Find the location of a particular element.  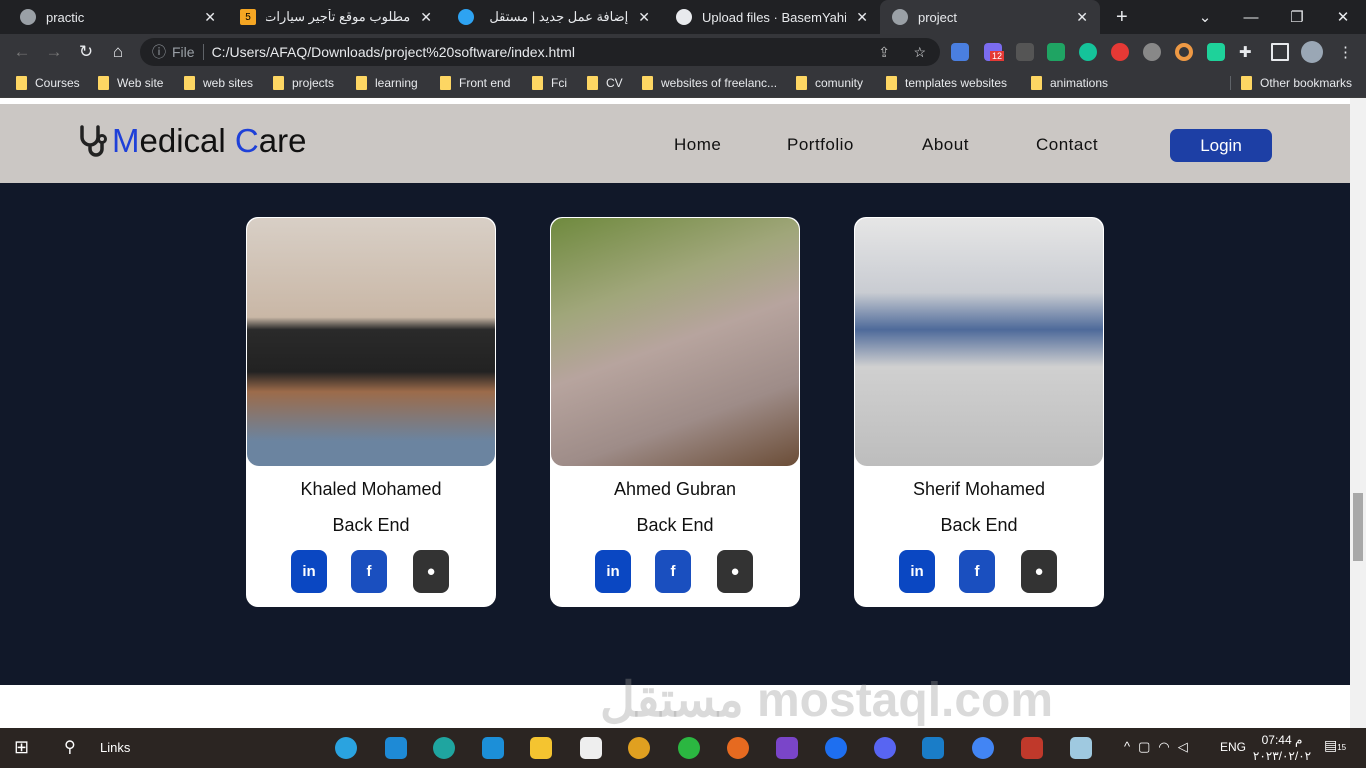

file-explorer-icon is located at coordinates (541, 748).